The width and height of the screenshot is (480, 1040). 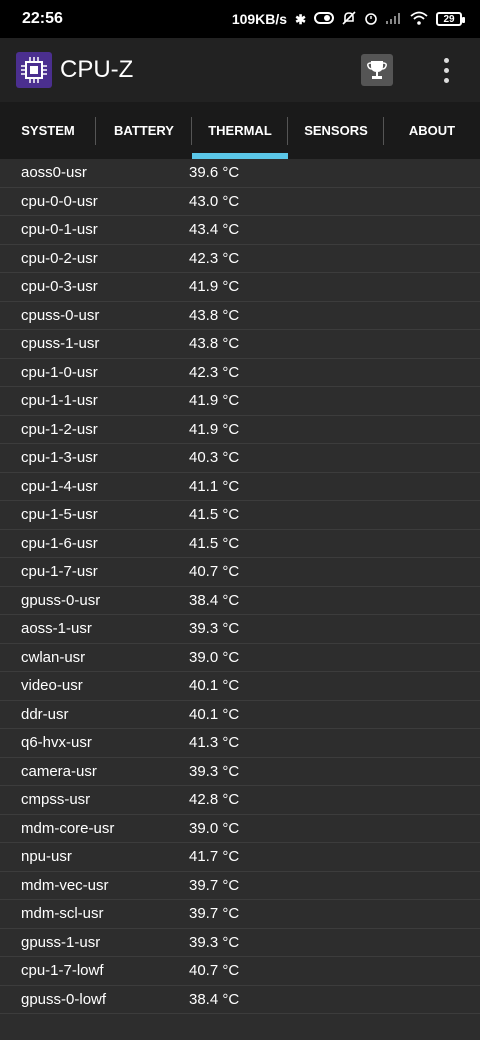 What do you see at coordinates (56, 743) in the screenshot?
I see `sensor-name: q6-hvx-usr` at bounding box center [56, 743].